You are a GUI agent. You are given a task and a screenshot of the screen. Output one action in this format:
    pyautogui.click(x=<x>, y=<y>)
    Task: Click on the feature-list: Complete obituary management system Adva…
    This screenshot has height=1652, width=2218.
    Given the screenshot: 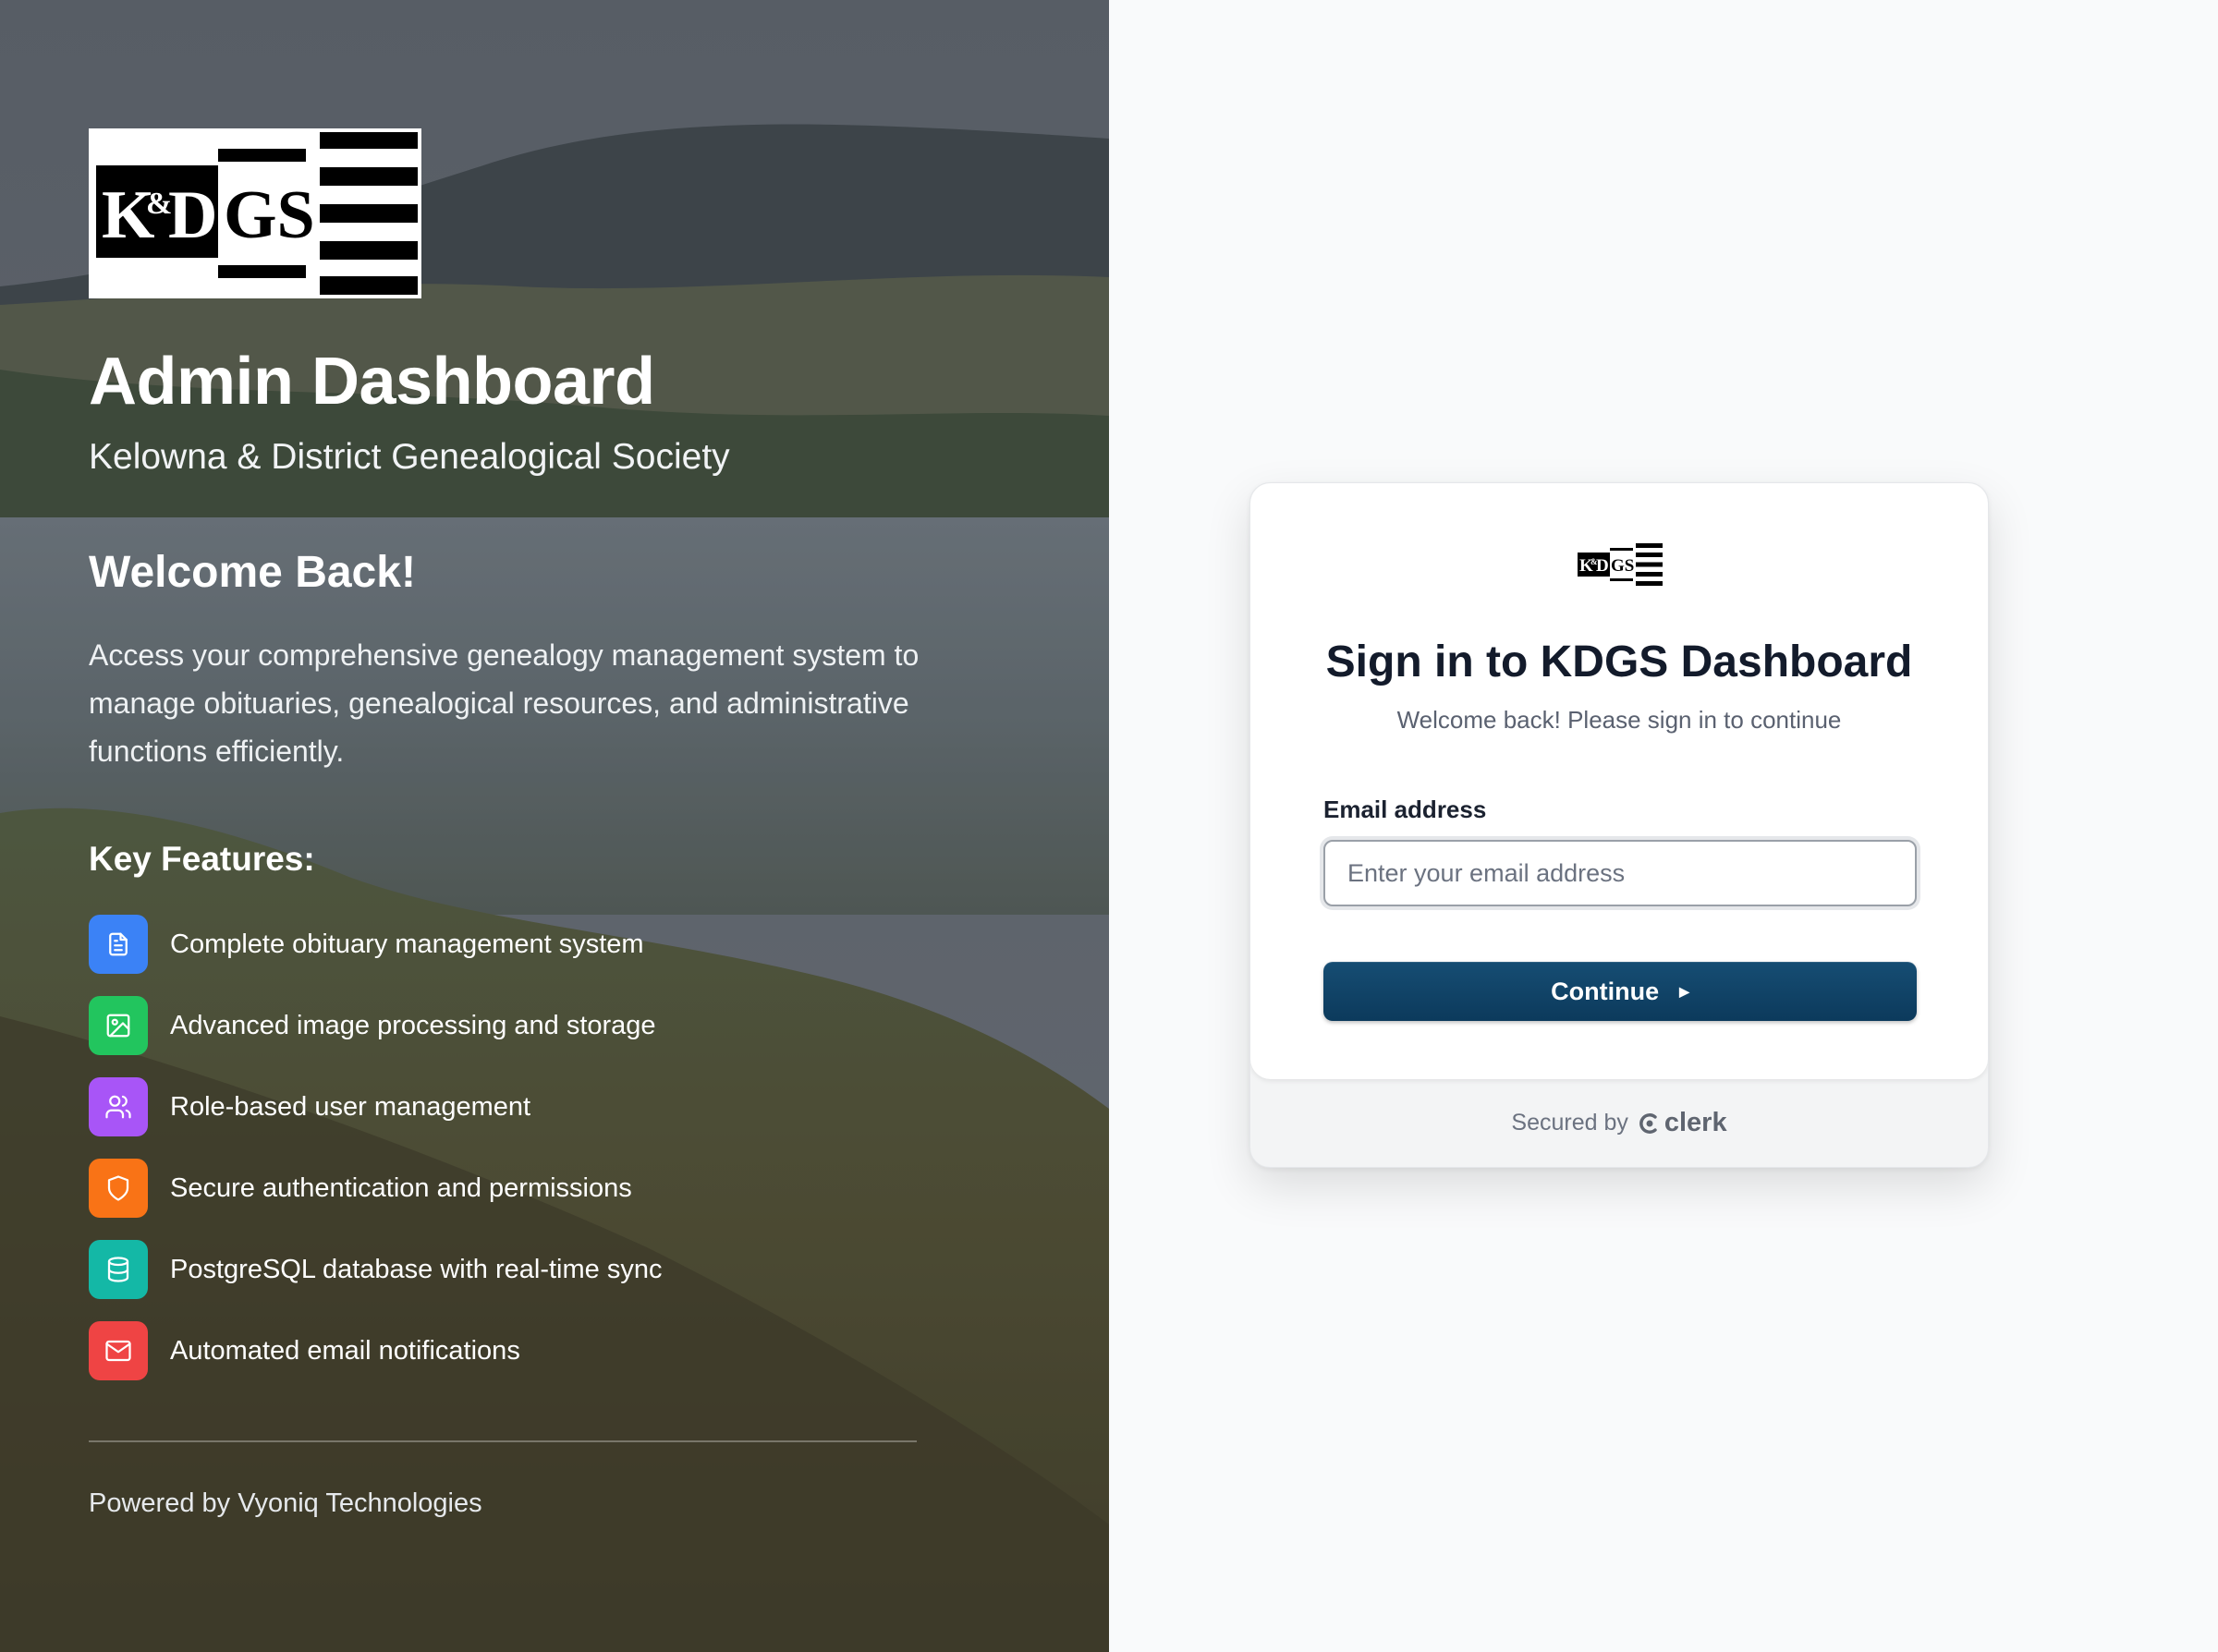 What is the action you would take?
    pyautogui.click(x=375, y=1159)
    